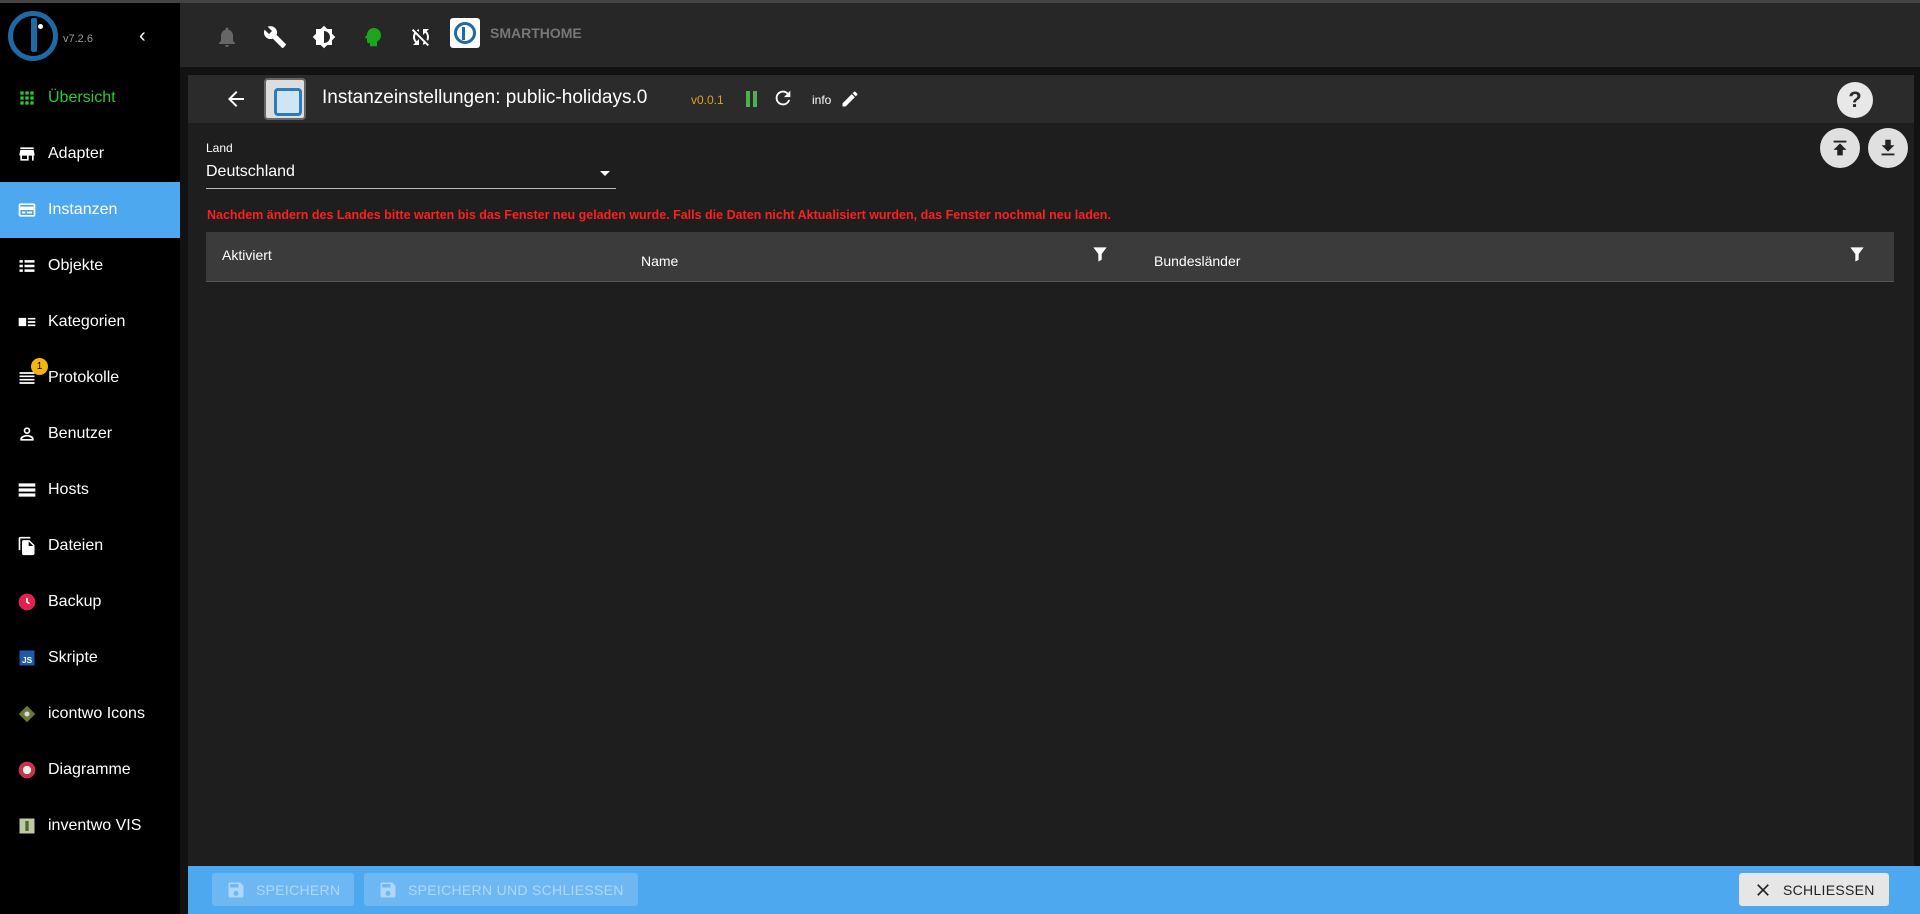  Describe the element at coordinates (39, 366) in the screenshot. I see `notification-badge: 1` at that location.